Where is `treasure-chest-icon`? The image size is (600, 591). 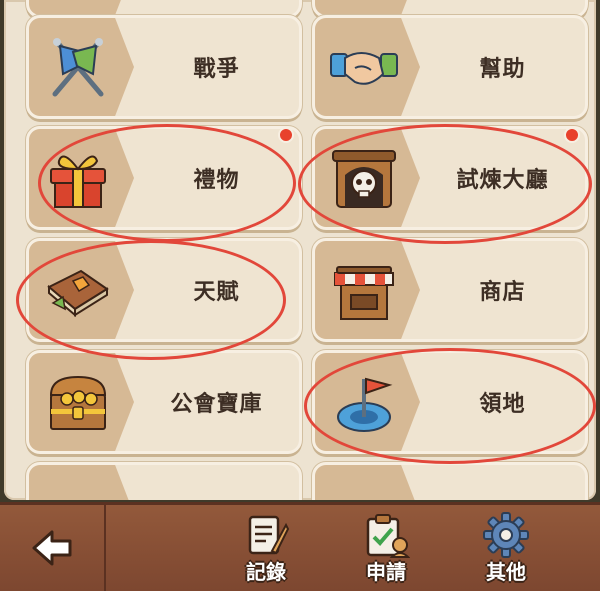 treasure-chest-icon is located at coordinates (78, 402).